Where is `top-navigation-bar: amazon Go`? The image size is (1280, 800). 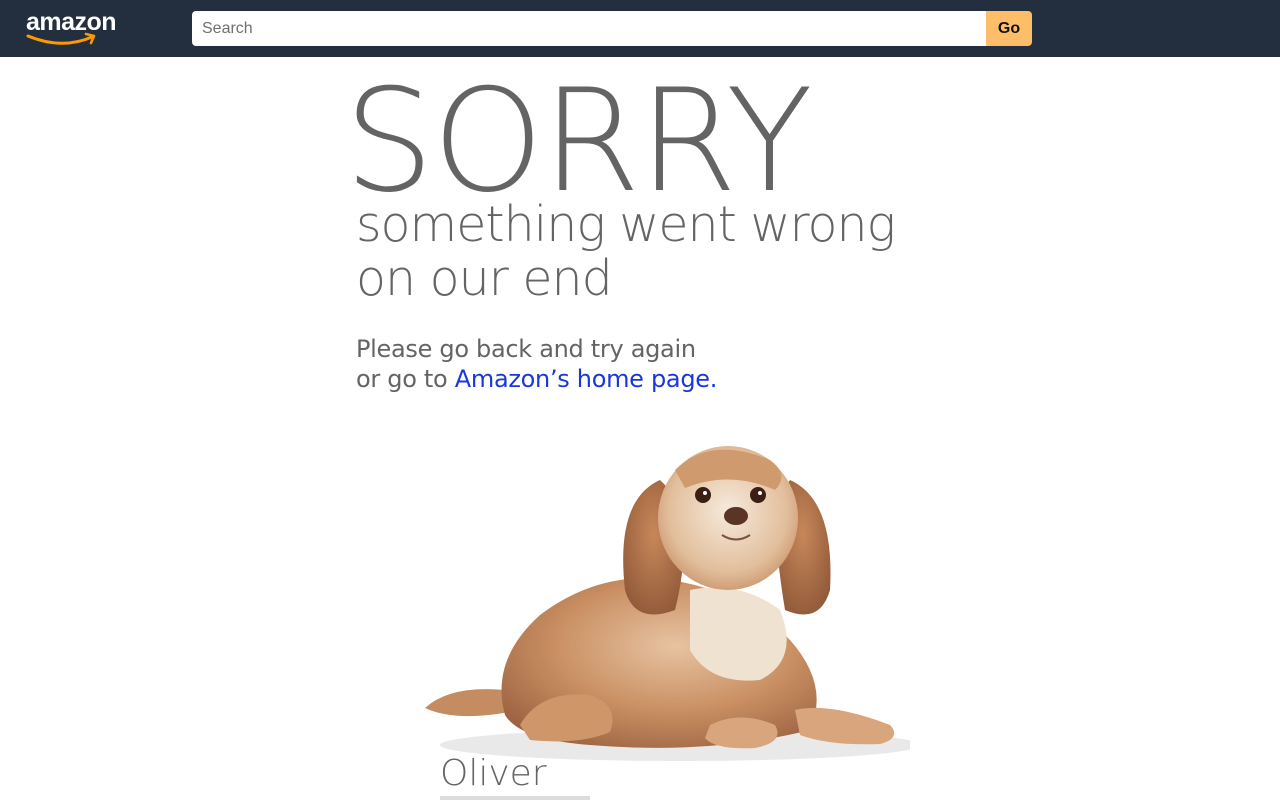 top-navigation-bar: amazon Go is located at coordinates (640, 28).